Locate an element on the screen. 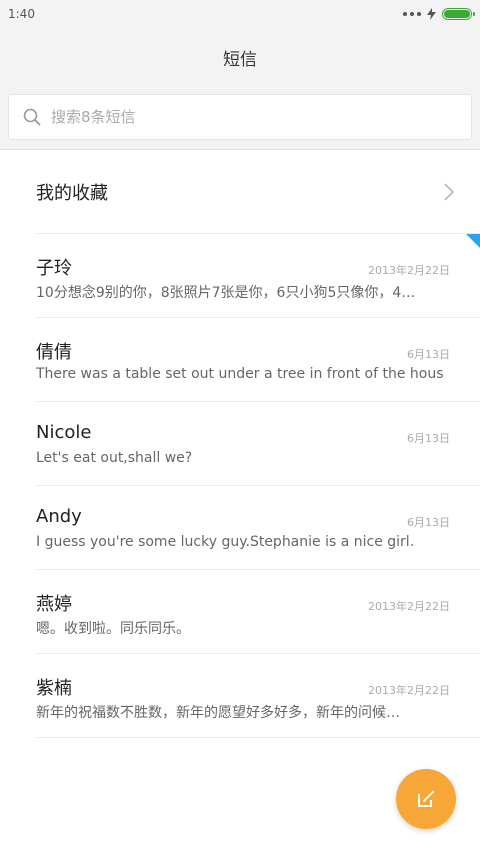  charging-bolt-icon is located at coordinates (431, 14).